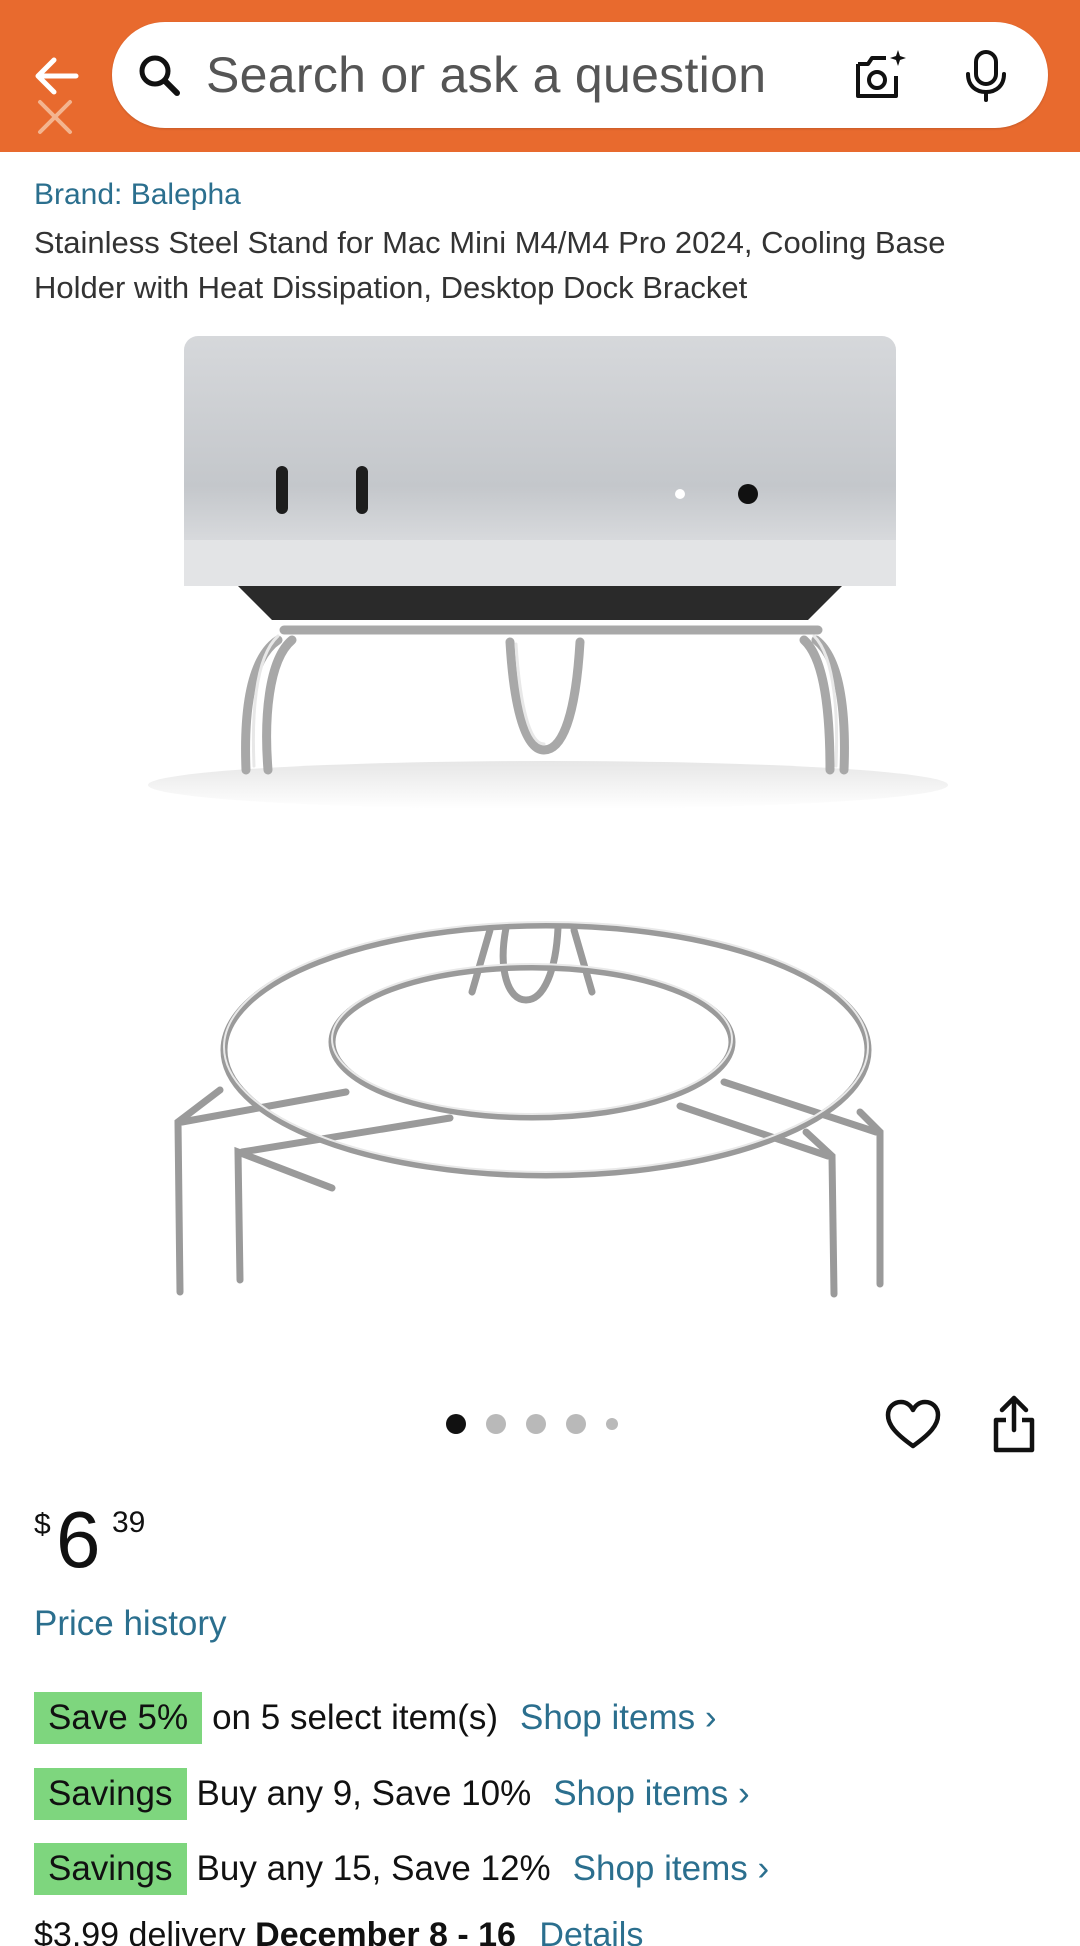 This screenshot has width=1080, height=1946. I want to click on camera-icon, so click(880, 76).